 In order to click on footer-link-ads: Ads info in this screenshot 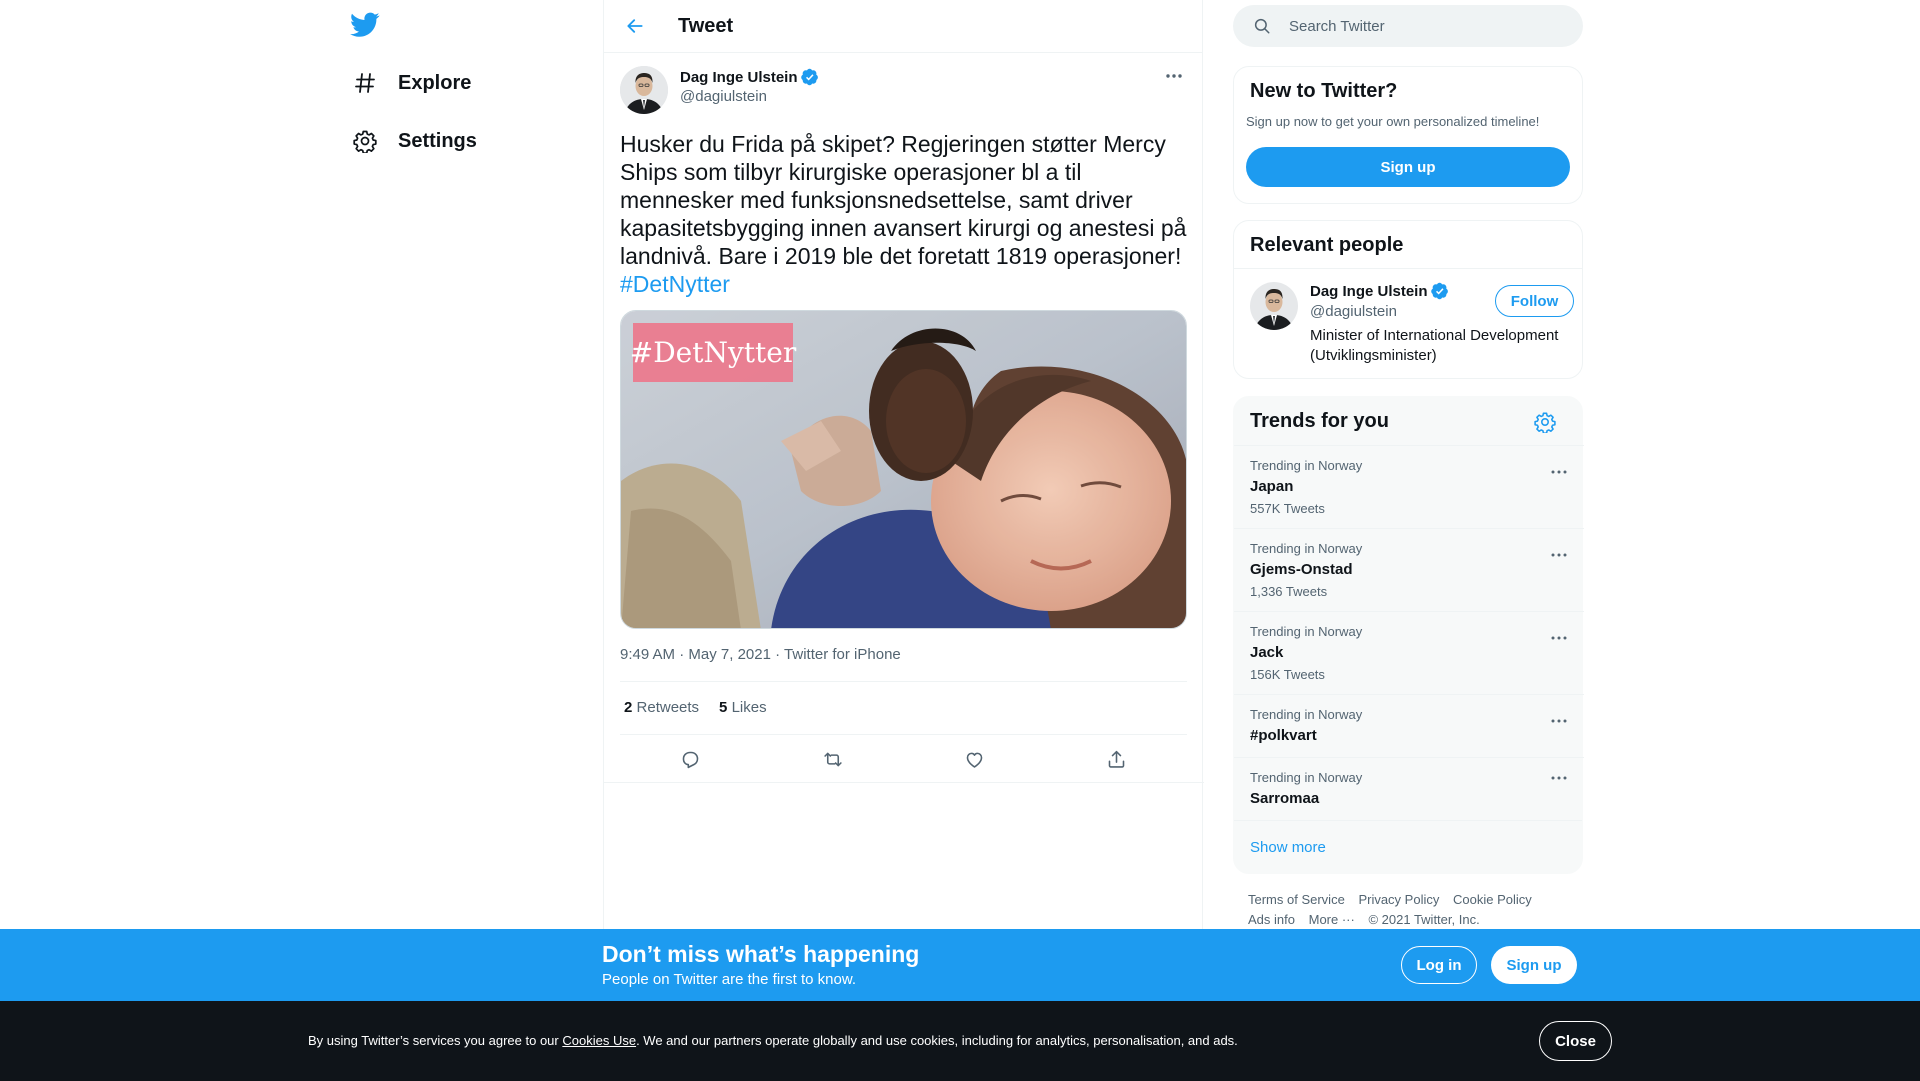, I will do `click(1271, 919)`.